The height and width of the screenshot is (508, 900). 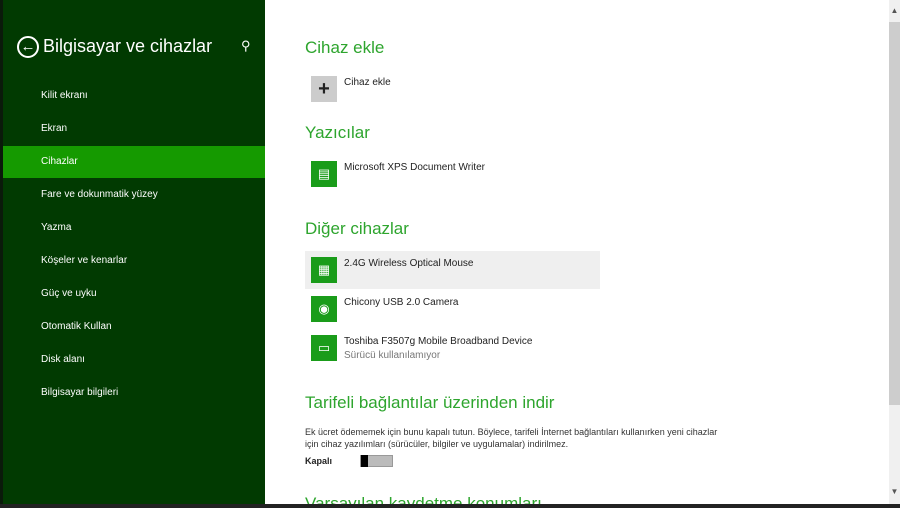 What do you see at coordinates (894, 10) in the screenshot?
I see `scroll-up-icon: ▲` at bounding box center [894, 10].